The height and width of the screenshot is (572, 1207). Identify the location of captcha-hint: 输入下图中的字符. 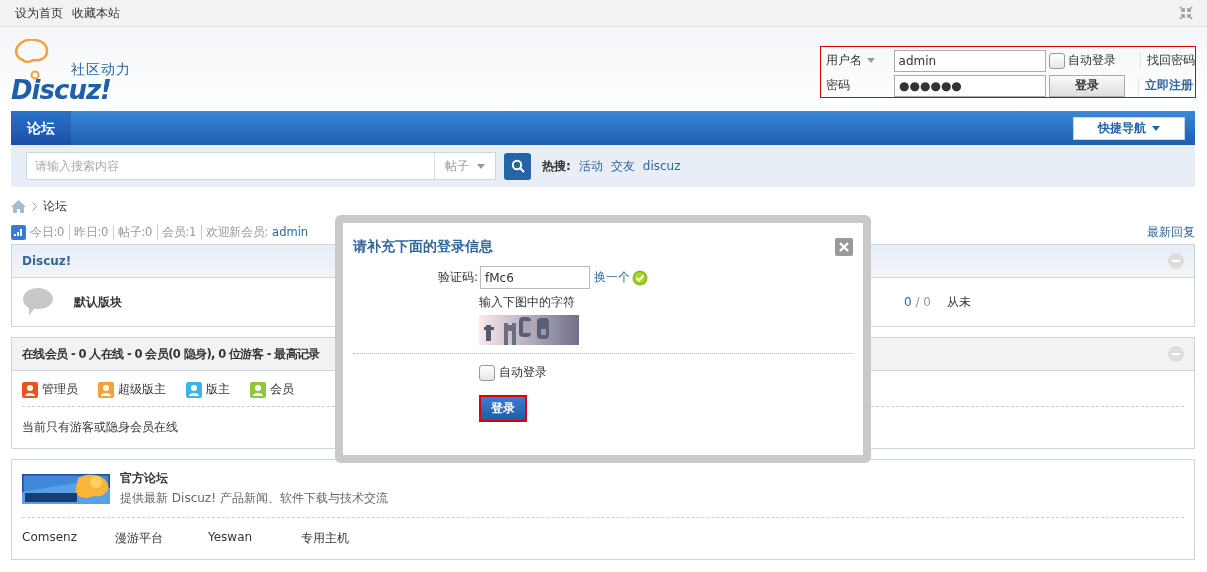
(527, 302).